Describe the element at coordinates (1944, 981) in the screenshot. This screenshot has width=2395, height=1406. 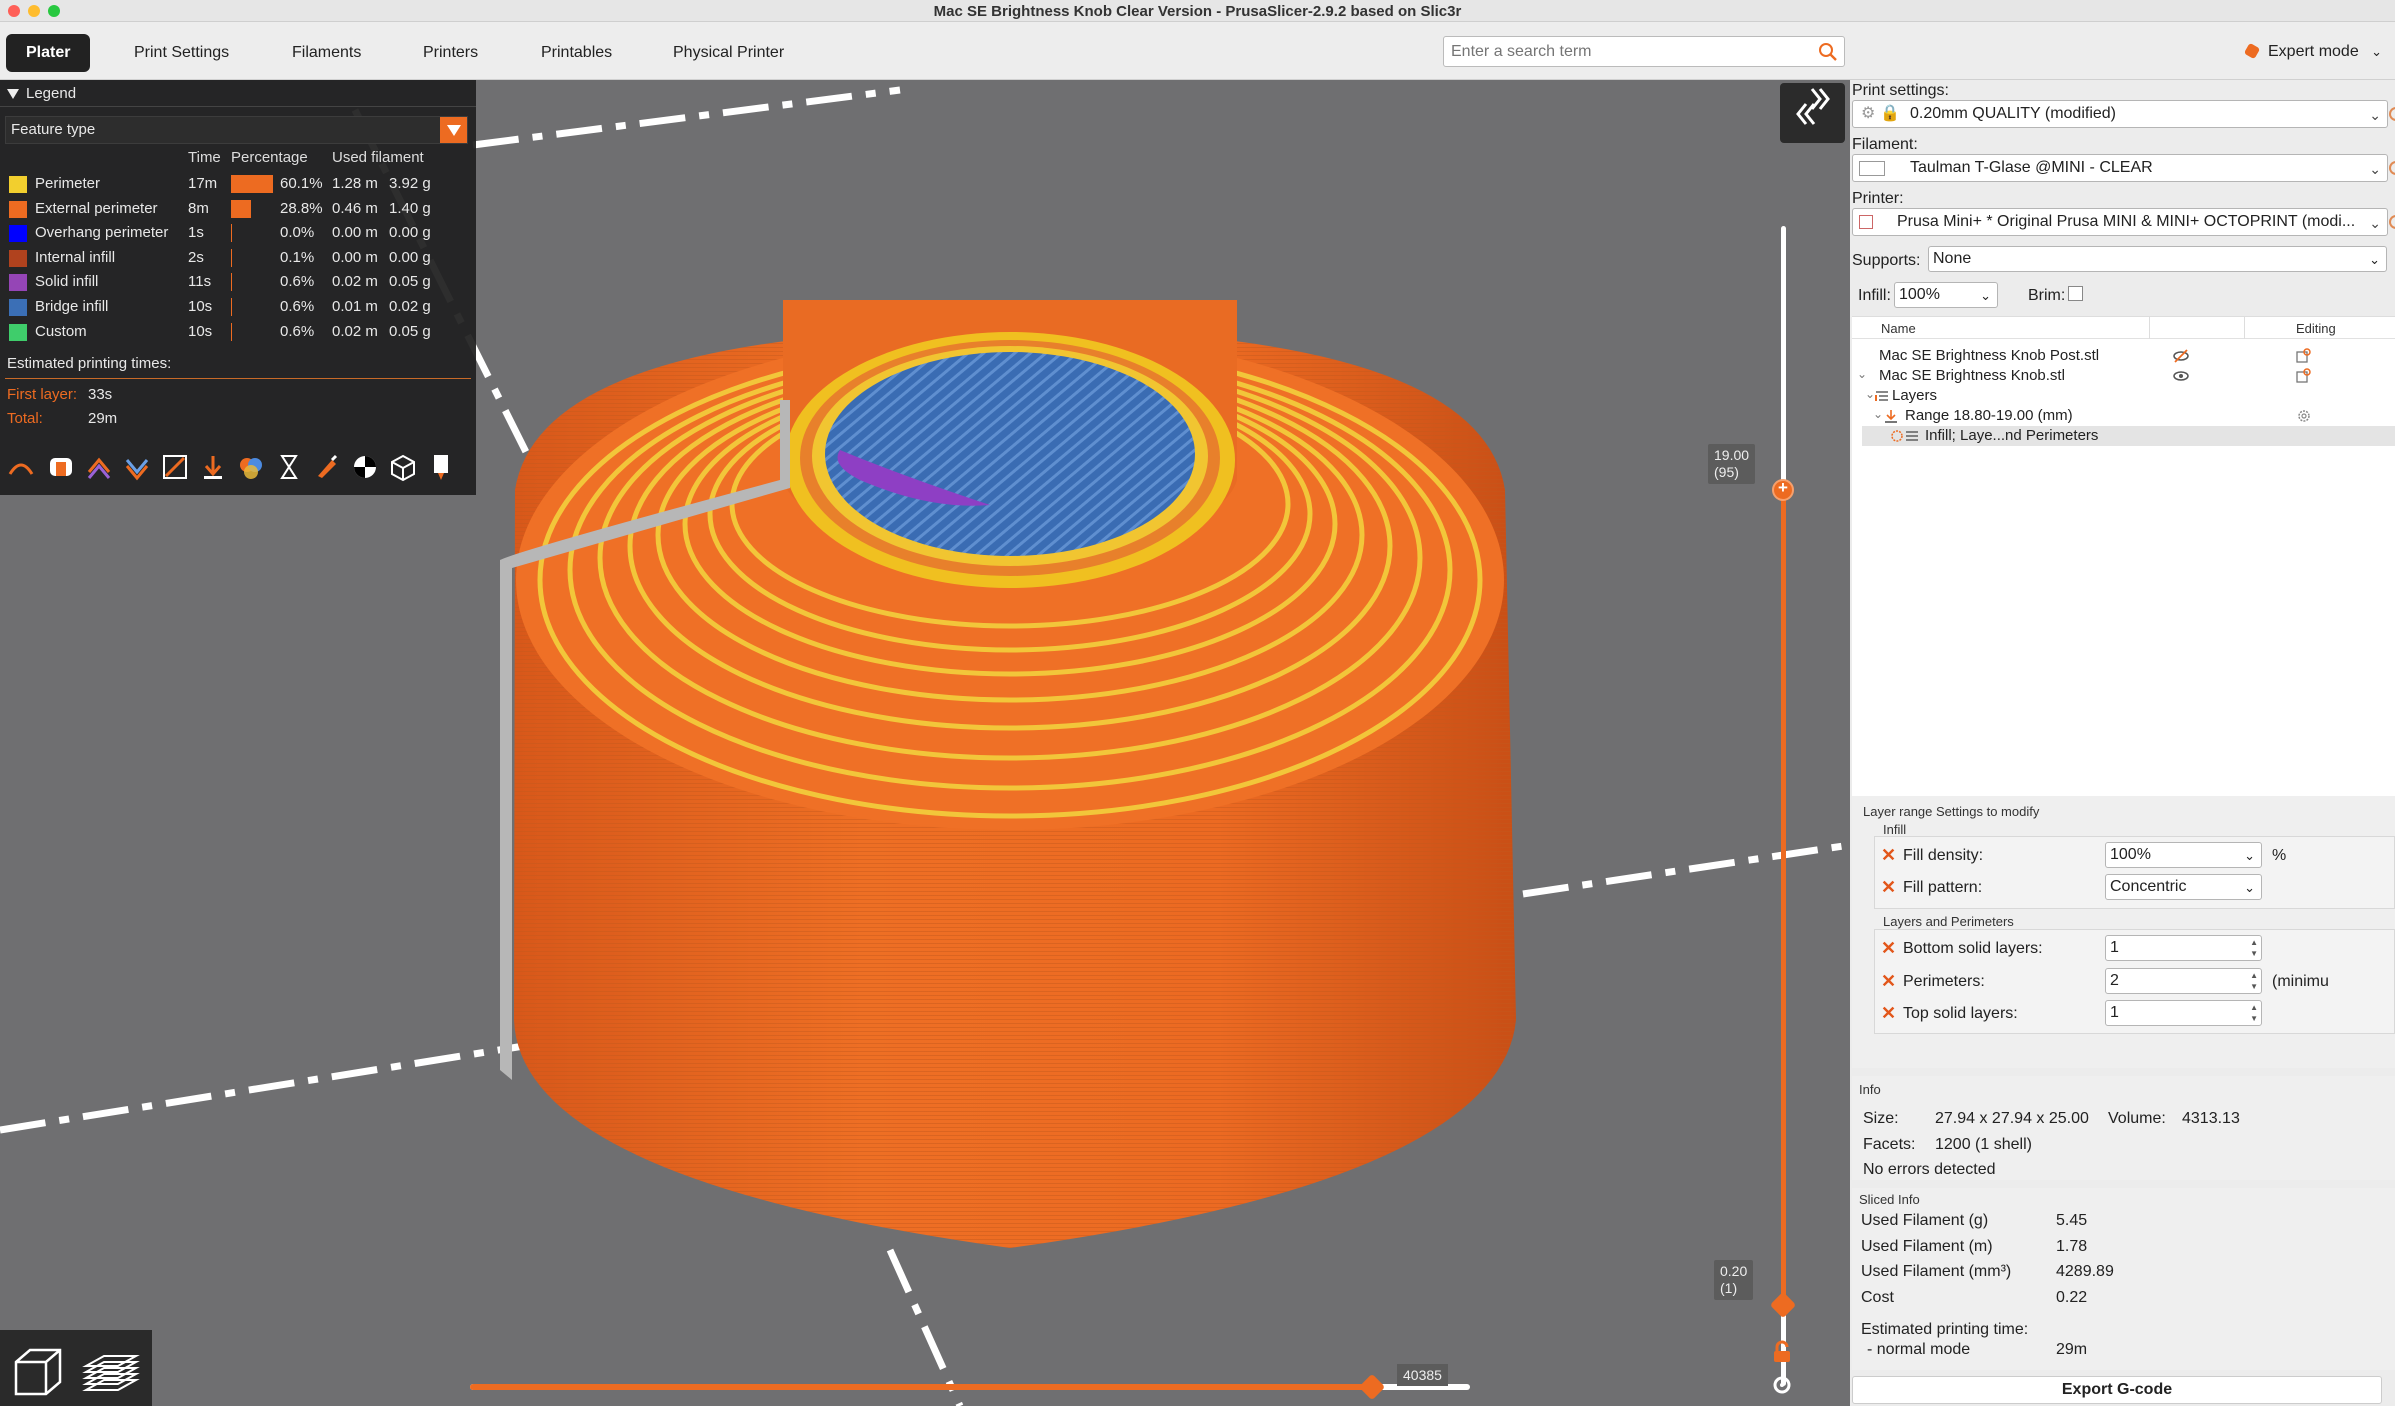
I see `perimeters-label: Perimeters:` at that location.